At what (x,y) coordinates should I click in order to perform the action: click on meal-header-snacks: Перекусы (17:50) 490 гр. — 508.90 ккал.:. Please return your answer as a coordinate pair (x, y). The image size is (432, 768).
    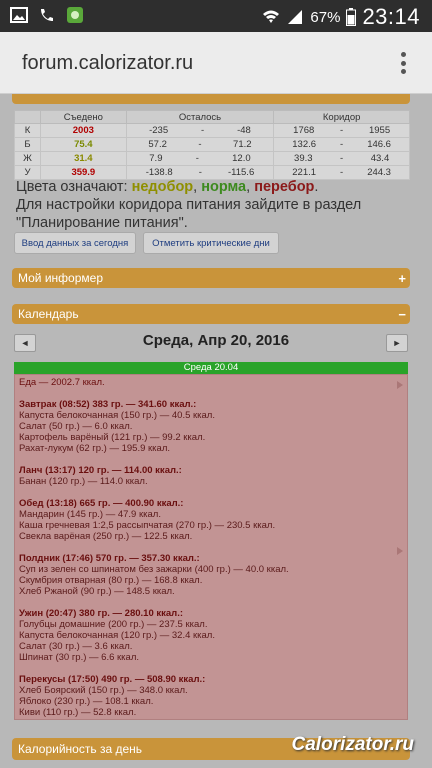
    Looking at the image, I should click on (112, 679).